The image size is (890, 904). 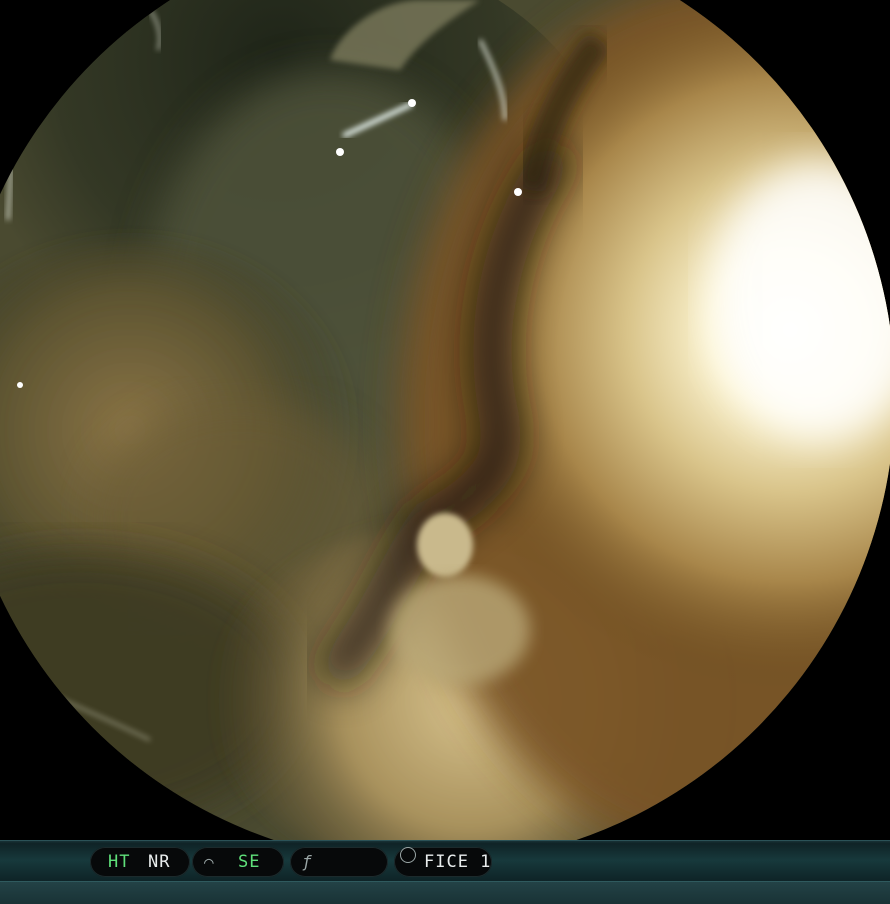 What do you see at coordinates (119, 862) in the screenshot?
I see `ht-label: HT` at bounding box center [119, 862].